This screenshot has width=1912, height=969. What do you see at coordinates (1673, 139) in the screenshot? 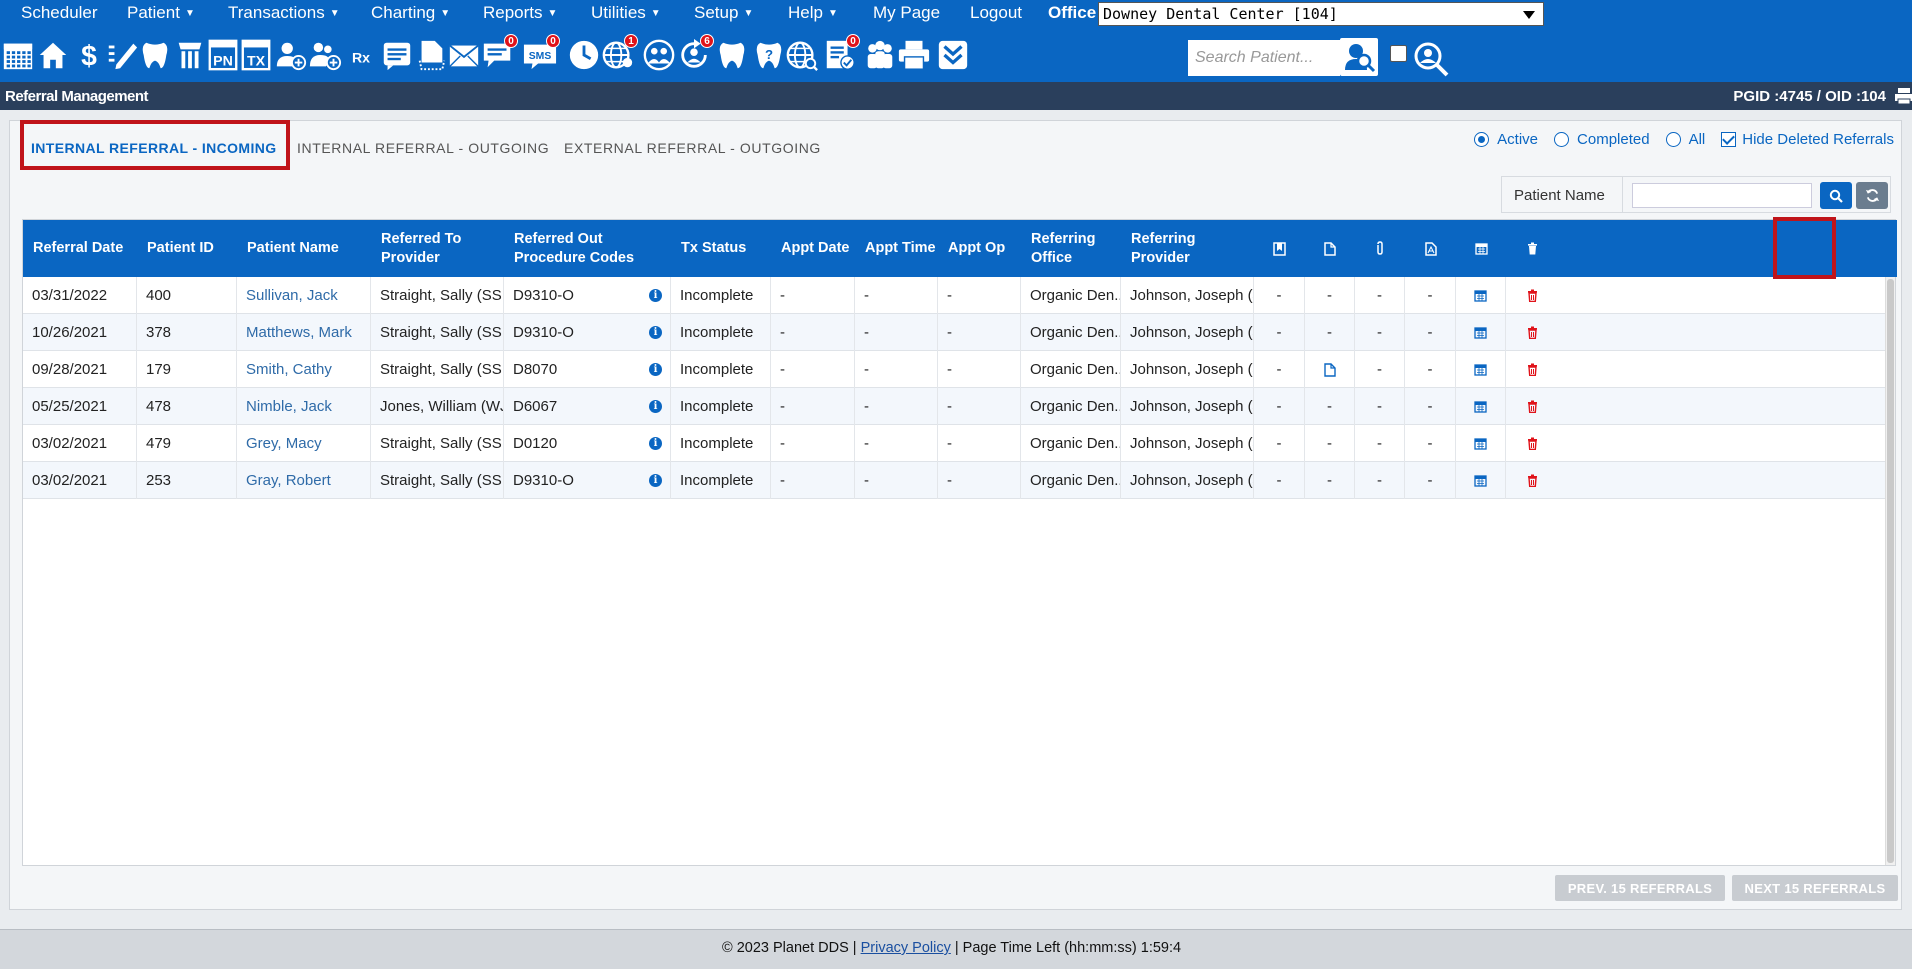
I see `radio-all` at bounding box center [1673, 139].